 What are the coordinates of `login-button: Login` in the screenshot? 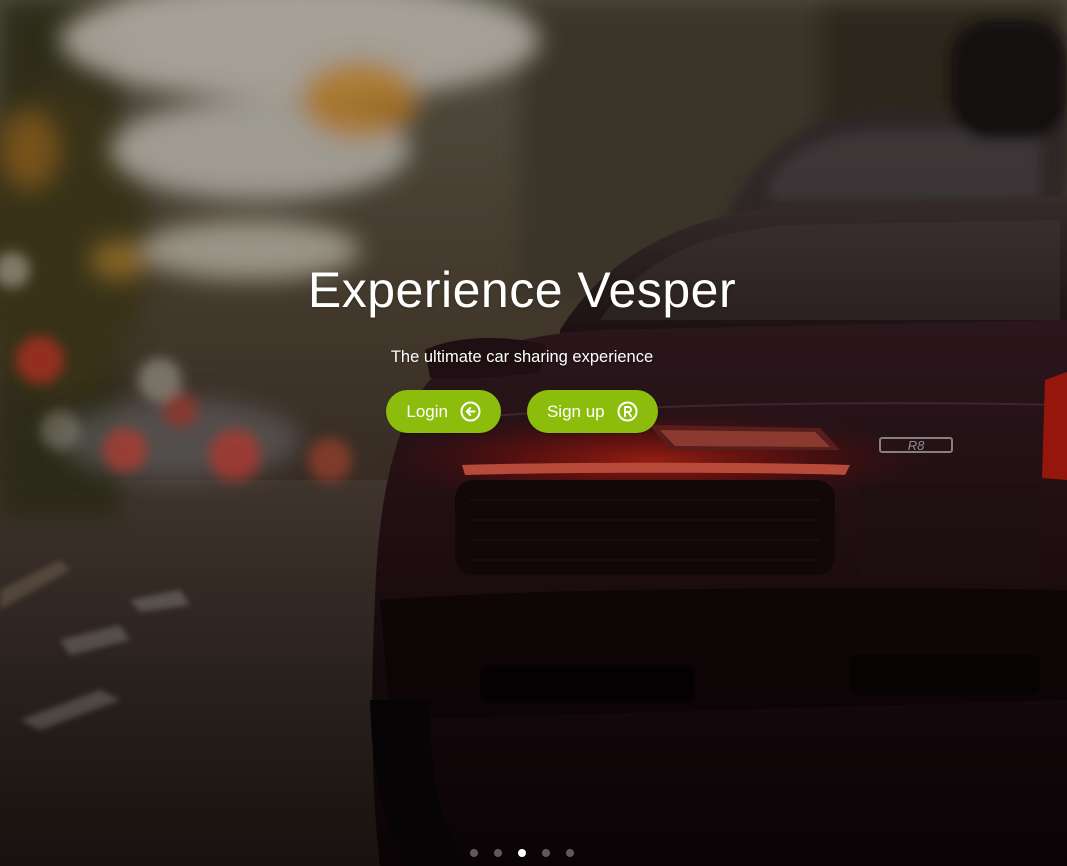 It's located at (443, 411).